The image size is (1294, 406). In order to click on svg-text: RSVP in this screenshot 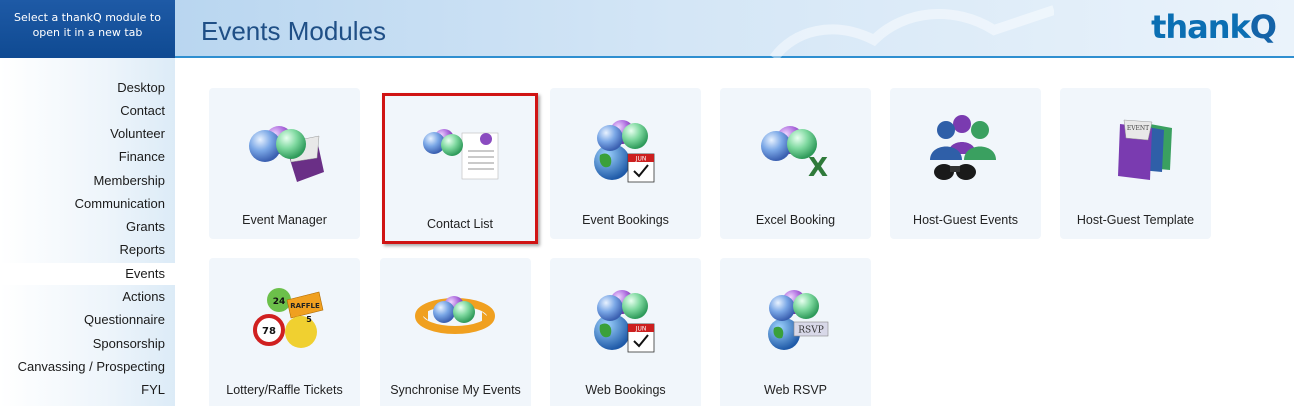, I will do `click(811, 331)`.